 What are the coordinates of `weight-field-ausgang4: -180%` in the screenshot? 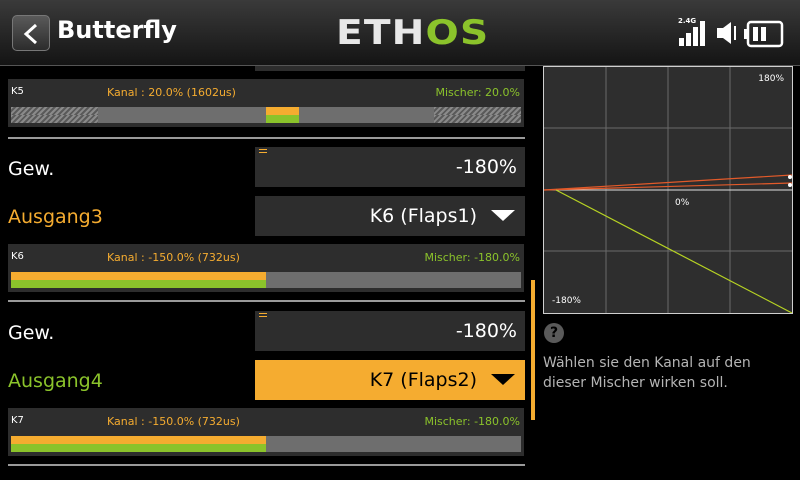 It's located at (390, 331).